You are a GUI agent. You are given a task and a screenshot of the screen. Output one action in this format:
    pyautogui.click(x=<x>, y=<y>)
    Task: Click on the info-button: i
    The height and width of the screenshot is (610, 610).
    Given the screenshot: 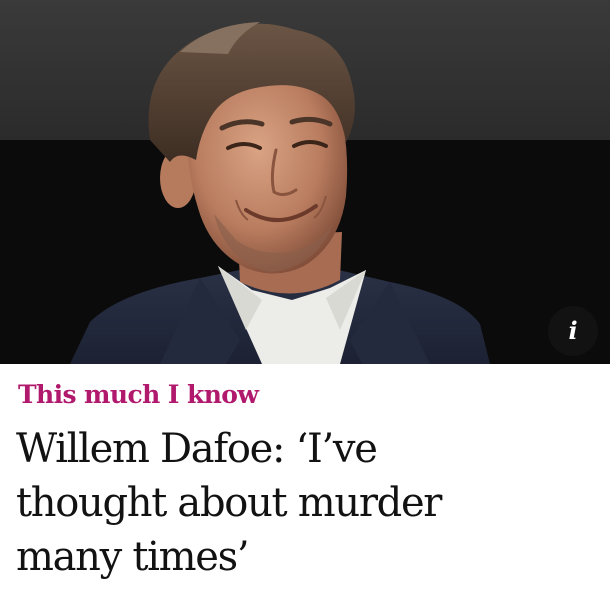 What is the action you would take?
    pyautogui.click(x=573, y=331)
    